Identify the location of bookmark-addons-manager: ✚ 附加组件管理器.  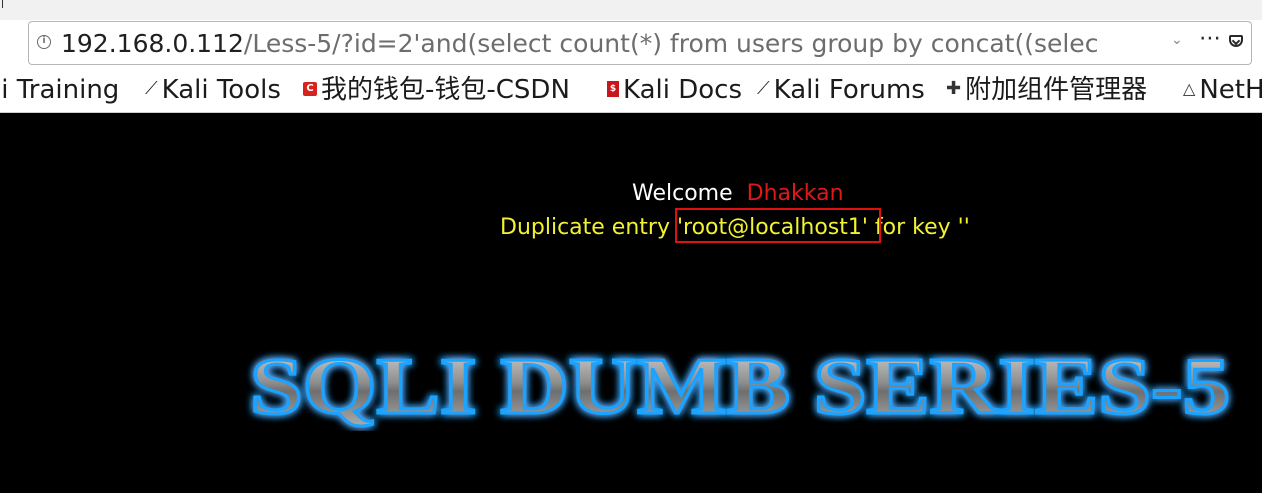
(1046, 90).